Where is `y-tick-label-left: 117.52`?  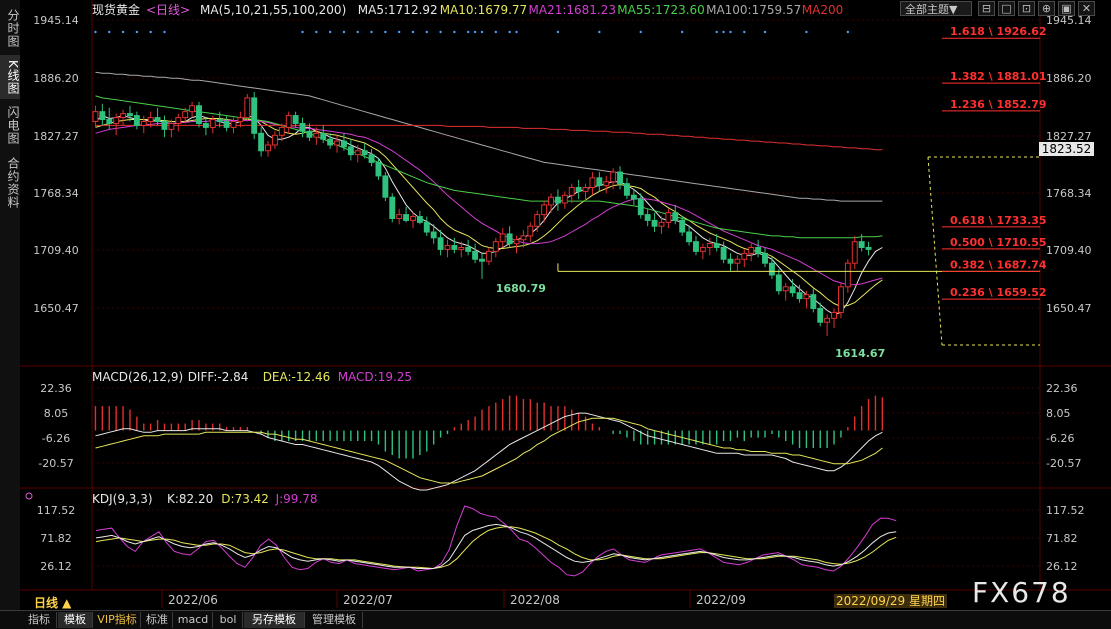 y-tick-label-left: 117.52 is located at coordinates (56, 510).